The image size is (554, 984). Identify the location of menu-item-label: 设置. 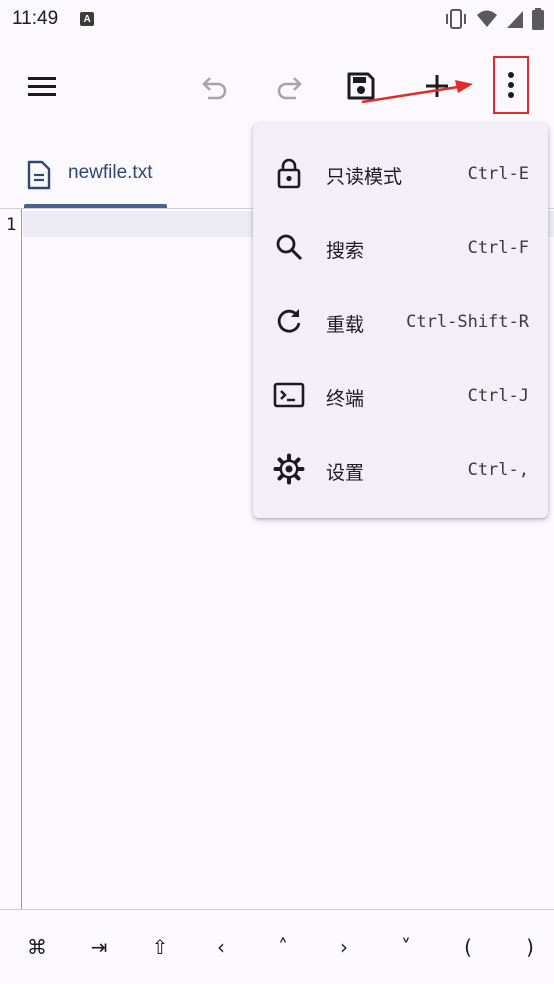
(345, 473).